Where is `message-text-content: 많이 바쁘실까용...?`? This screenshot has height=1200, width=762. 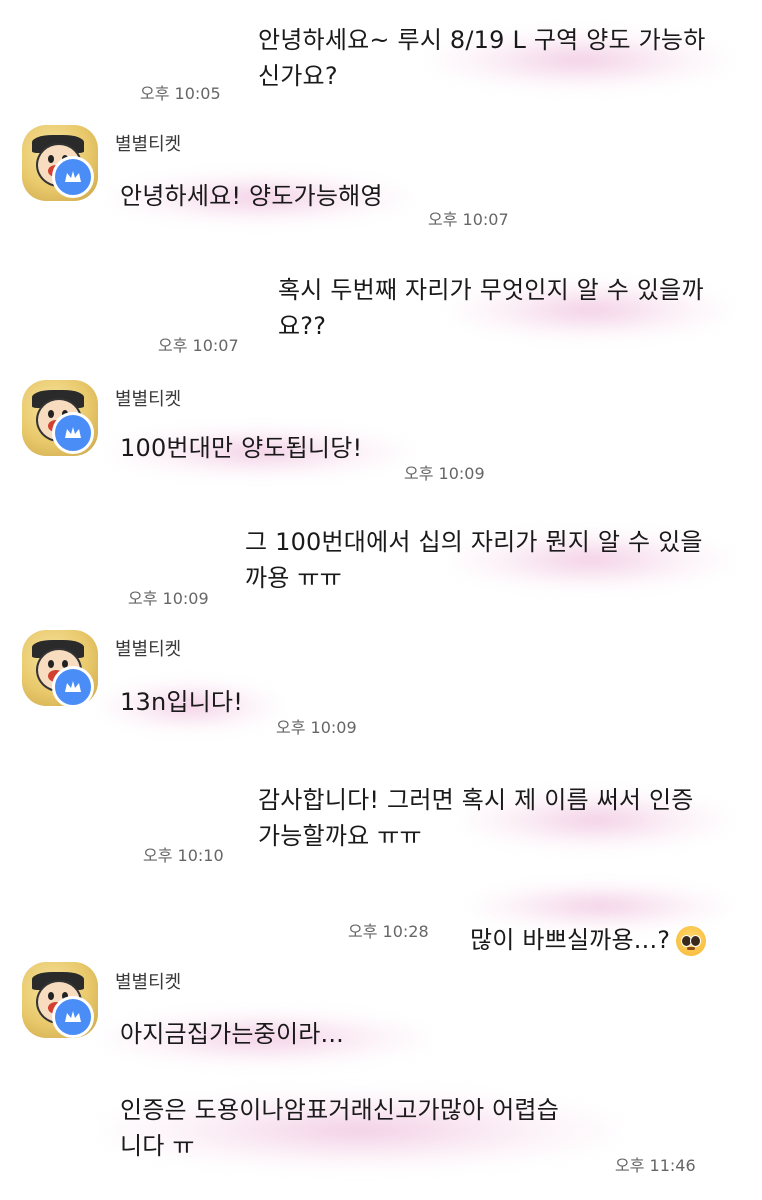
message-text-content: 많이 바쁘실까용...? is located at coordinates (570, 940).